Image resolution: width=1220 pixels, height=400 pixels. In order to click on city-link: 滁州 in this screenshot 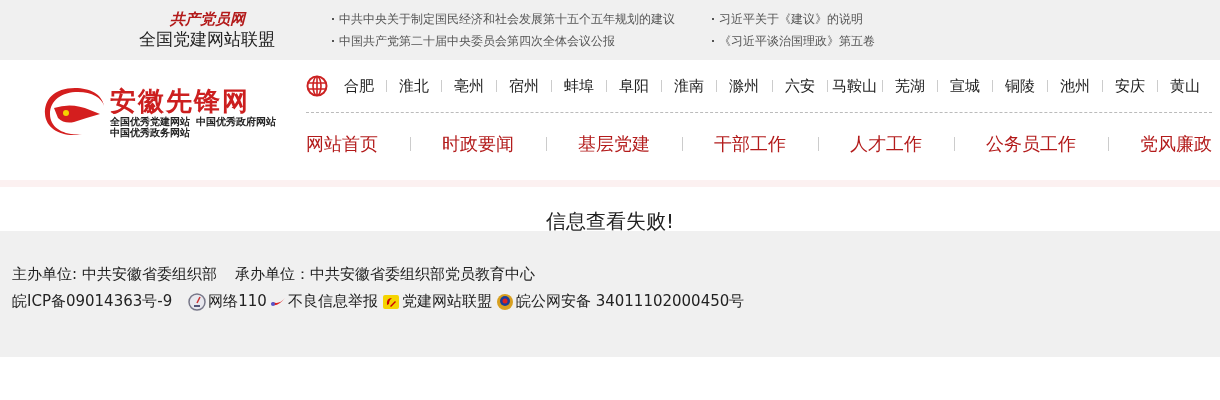, I will do `click(744, 86)`.